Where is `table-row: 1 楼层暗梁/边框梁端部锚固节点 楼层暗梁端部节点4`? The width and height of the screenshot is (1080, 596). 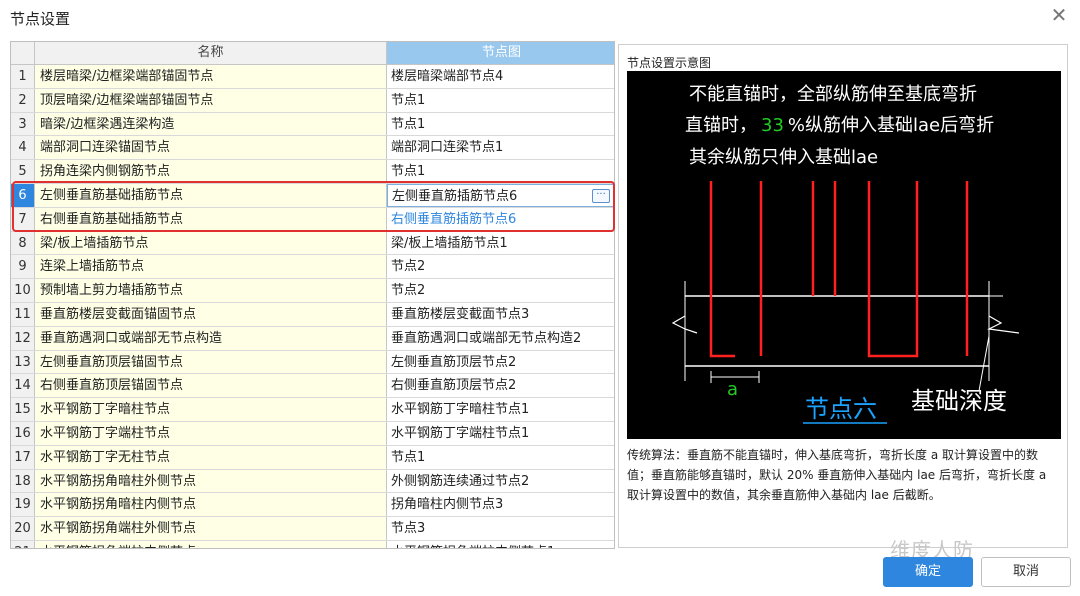
table-row: 1 楼层暗梁/边框梁端部锚固节点 楼层暗梁端部节点4 is located at coordinates (312, 77).